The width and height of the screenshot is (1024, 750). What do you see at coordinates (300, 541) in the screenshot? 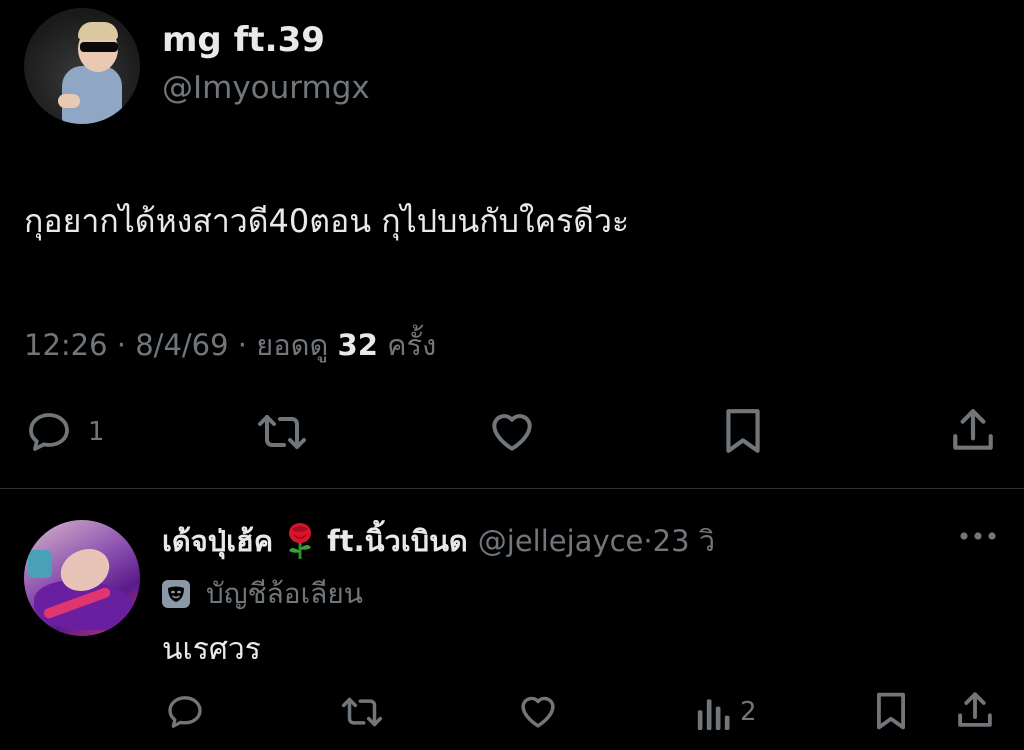
I see `rose-emoji-icon` at bounding box center [300, 541].